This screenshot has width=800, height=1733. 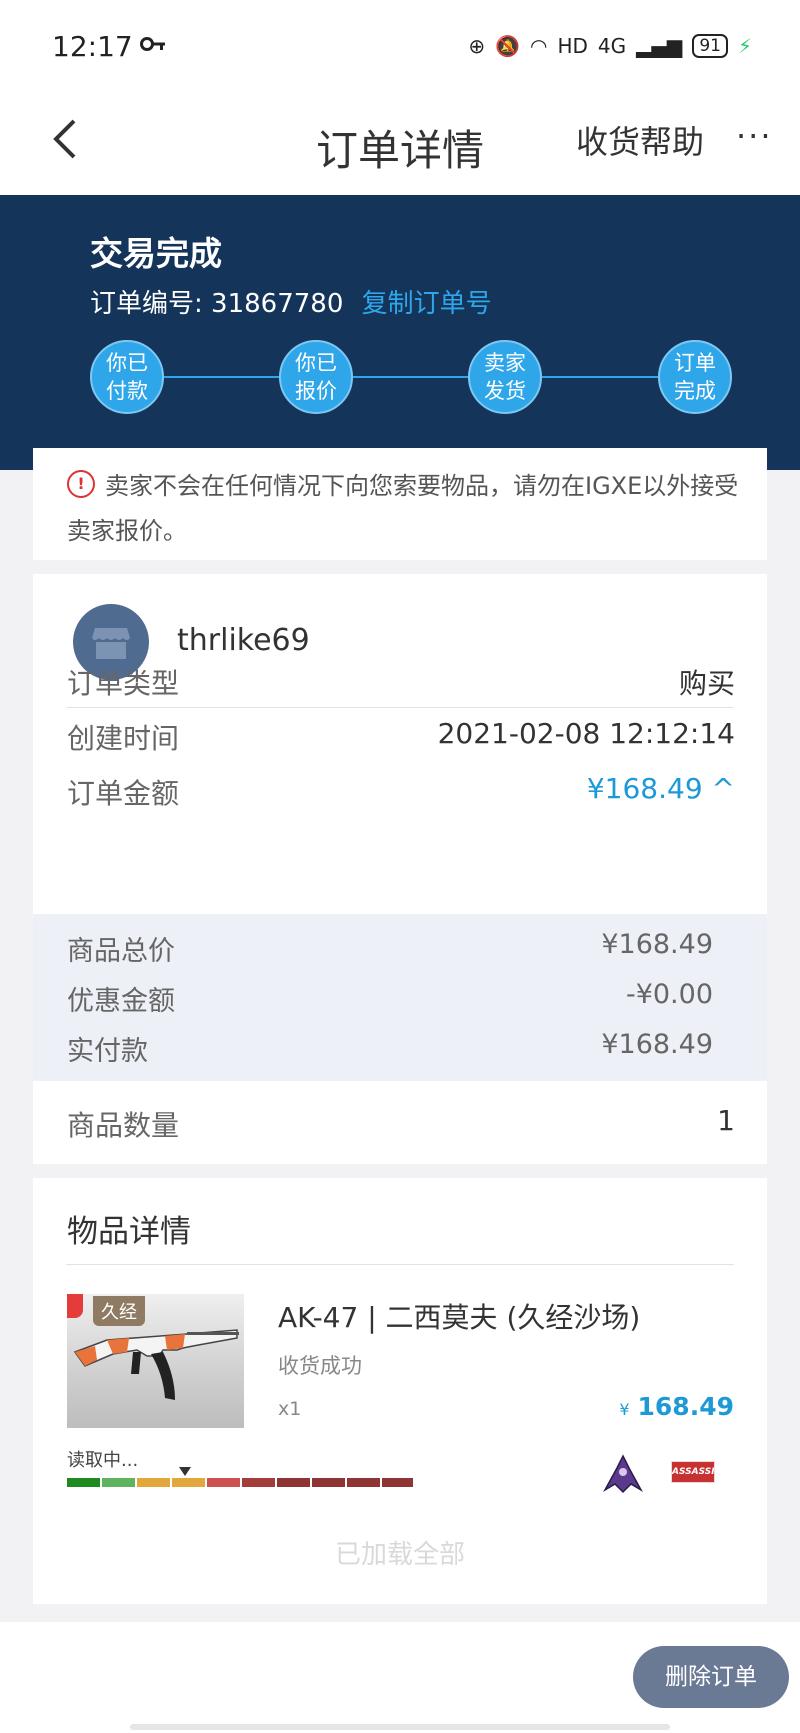 What do you see at coordinates (92, 46) in the screenshot?
I see `status-time: 12:17` at bounding box center [92, 46].